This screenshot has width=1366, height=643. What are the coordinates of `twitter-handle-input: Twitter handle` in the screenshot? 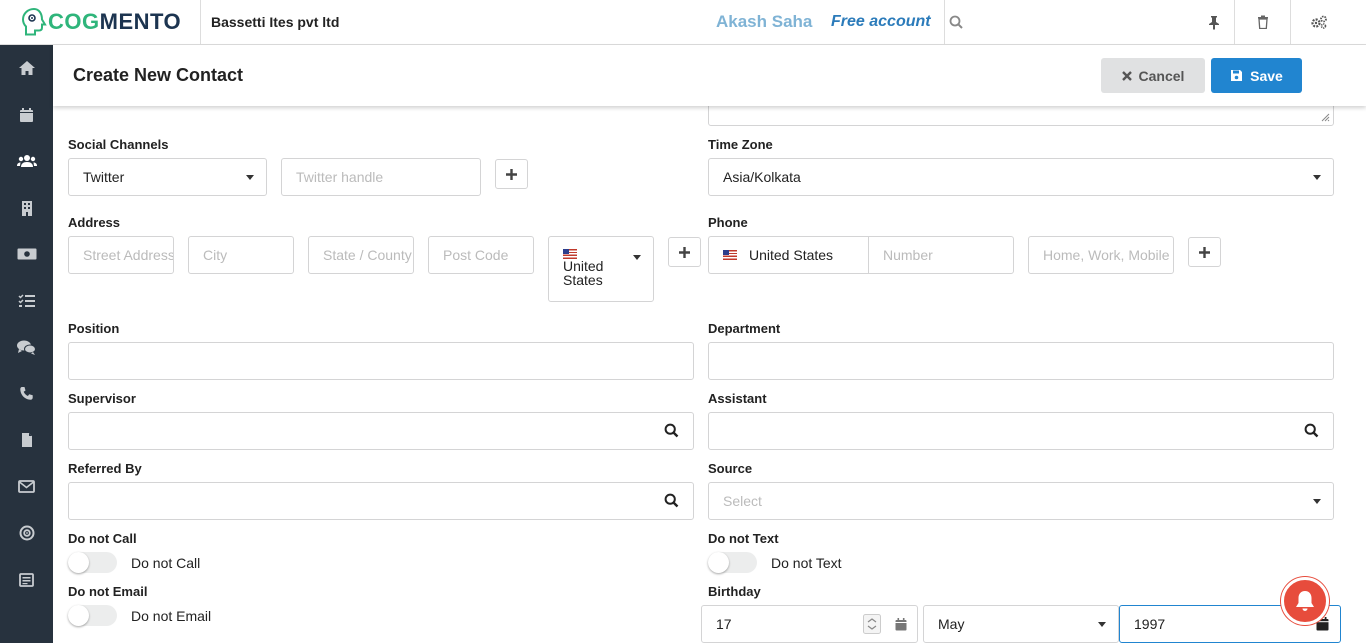 It's located at (381, 177).